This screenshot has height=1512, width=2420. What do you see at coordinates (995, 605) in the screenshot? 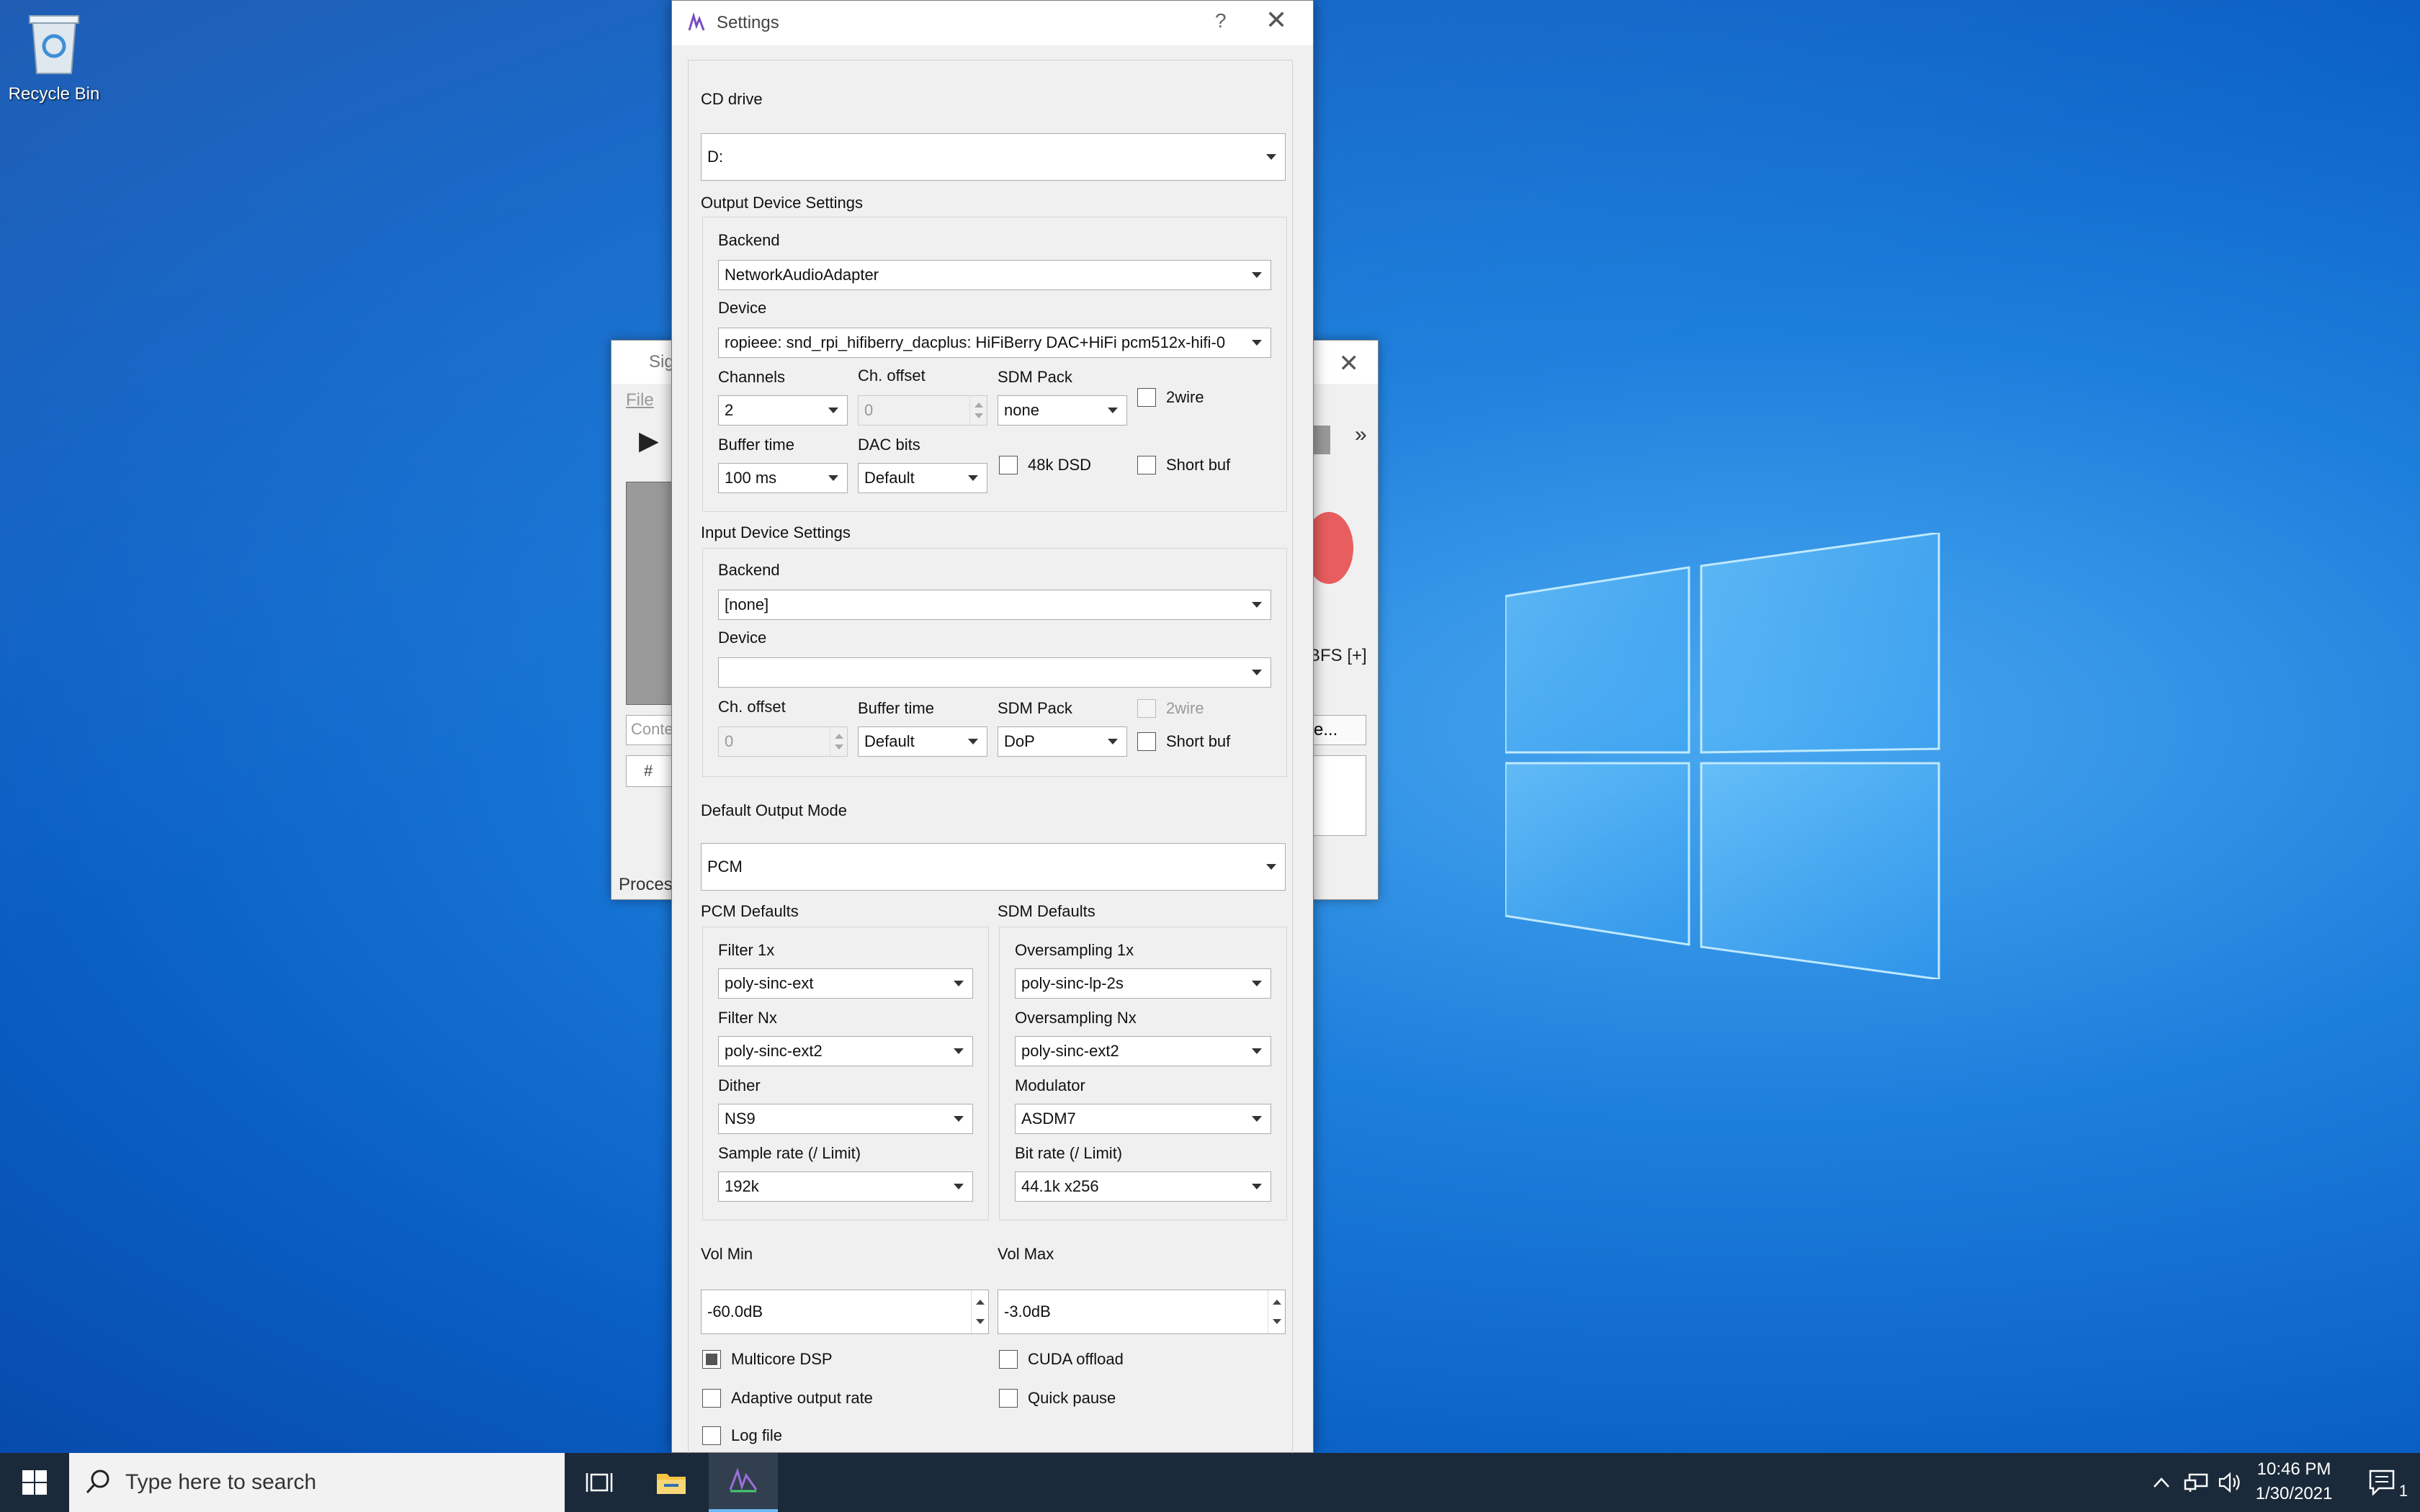
I see `input-backend-select: [none]` at bounding box center [995, 605].